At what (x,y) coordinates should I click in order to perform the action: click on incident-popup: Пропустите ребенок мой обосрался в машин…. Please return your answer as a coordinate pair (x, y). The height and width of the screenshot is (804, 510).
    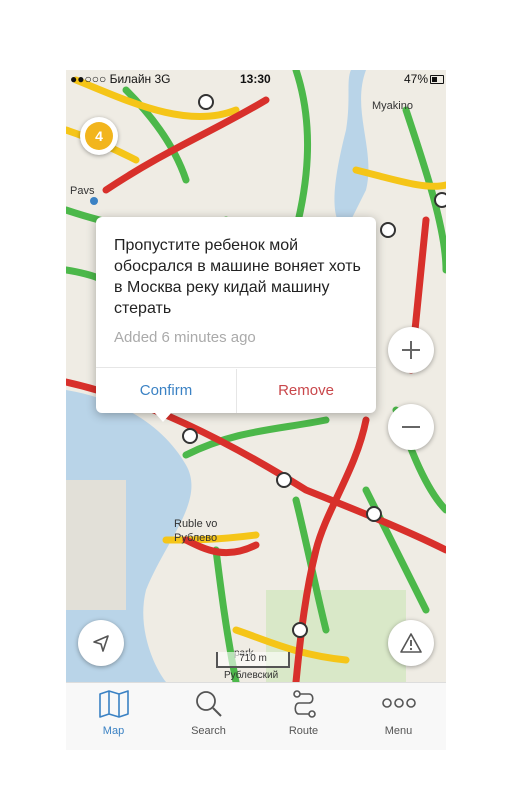
    Looking at the image, I should click on (236, 315).